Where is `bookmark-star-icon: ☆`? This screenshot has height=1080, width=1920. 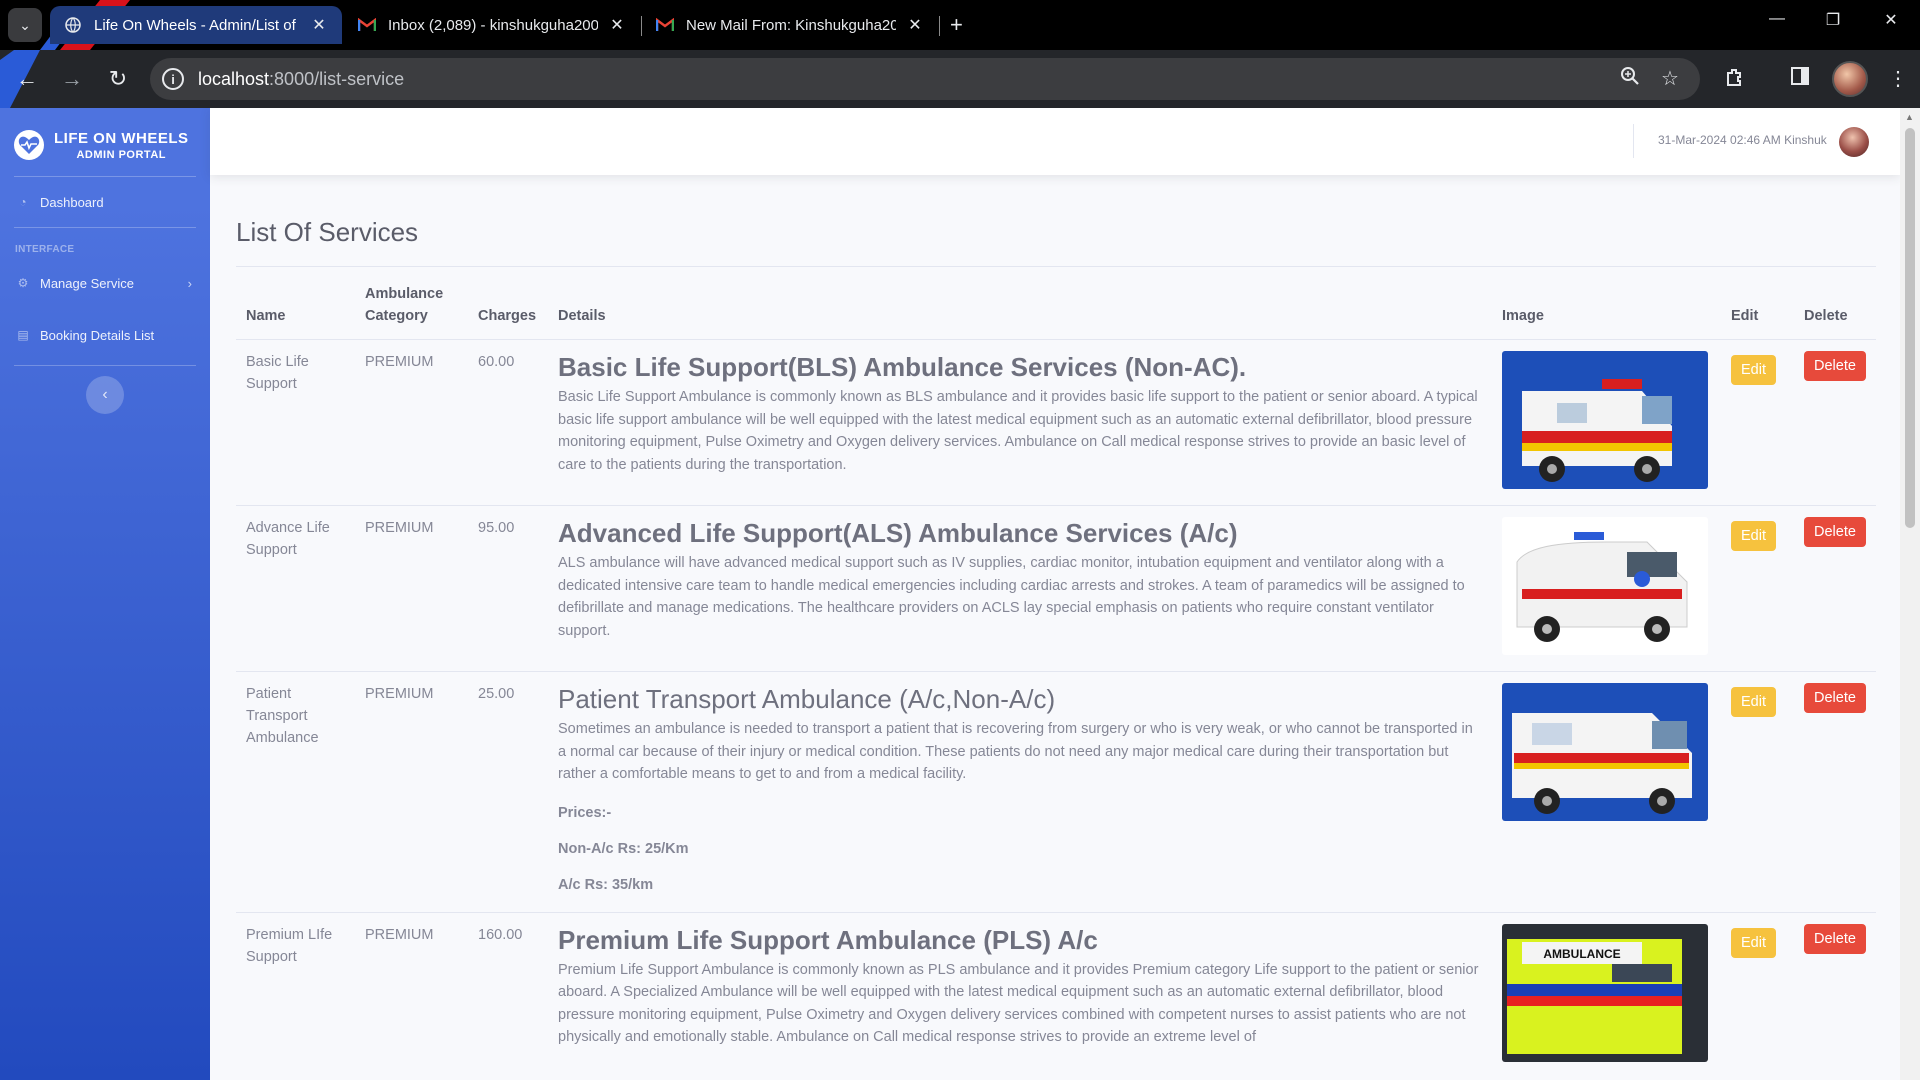
bookmark-star-icon: ☆ is located at coordinates (1670, 78).